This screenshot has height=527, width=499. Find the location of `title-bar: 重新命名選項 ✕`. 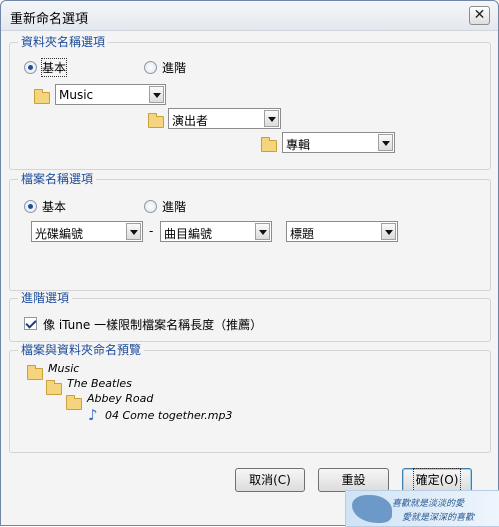

title-bar: 重新命名選項 ✕ is located at coordinates (249, 16).